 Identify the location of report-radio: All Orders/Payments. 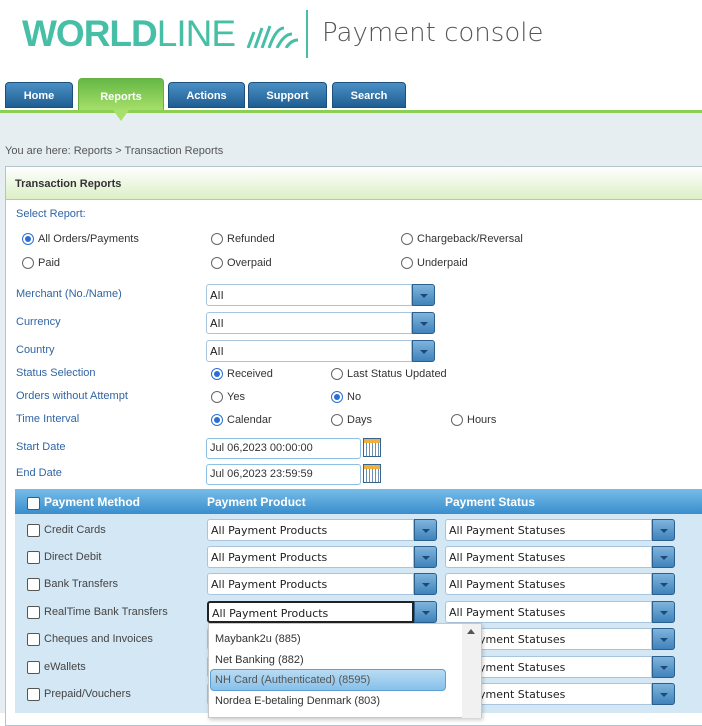
(80, 239).